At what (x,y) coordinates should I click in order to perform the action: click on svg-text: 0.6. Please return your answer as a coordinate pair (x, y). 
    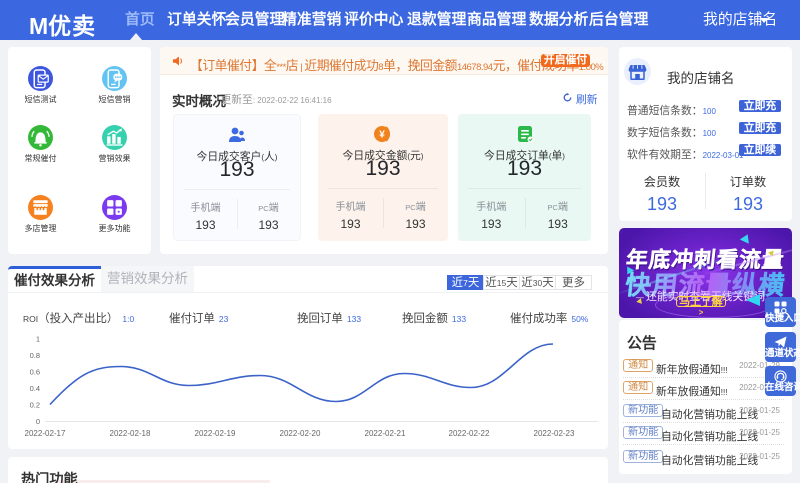
    Looking at the image, I should click on (35, 372).